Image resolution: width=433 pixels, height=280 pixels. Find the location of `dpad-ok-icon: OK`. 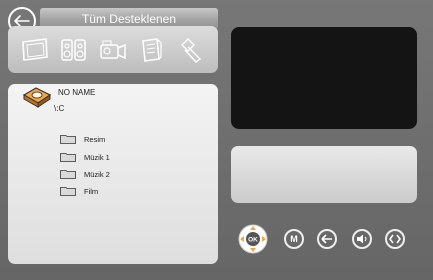

dpad-ok-icon: OK is located at coordinates (253, 239).